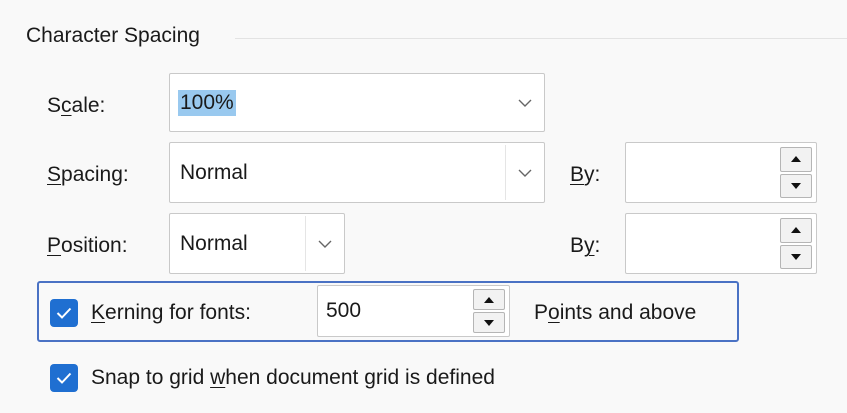  Describe the element at coordinates (88, 105) in the screenshot. I see `scale-label-part: ale:` at that location.